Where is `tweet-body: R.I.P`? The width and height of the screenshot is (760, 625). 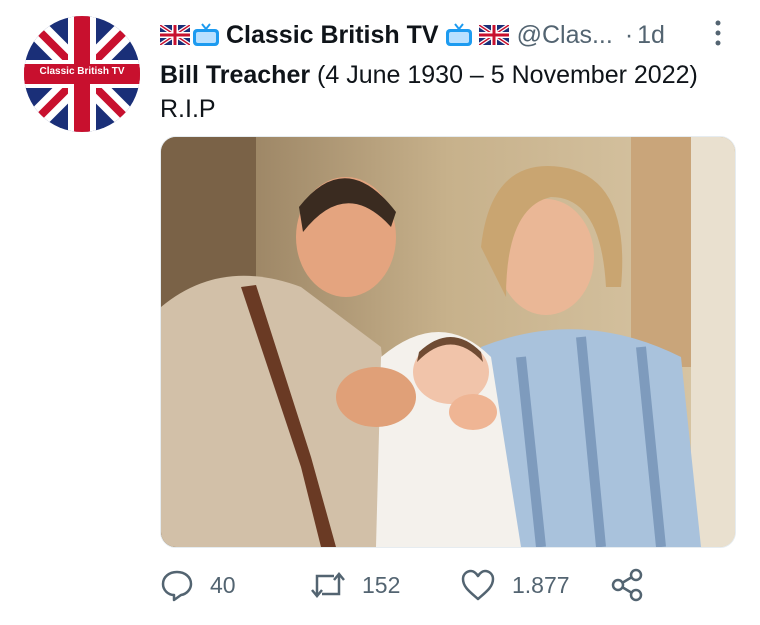
tweet-body: R.I.P is located at coordinates (188, 109).